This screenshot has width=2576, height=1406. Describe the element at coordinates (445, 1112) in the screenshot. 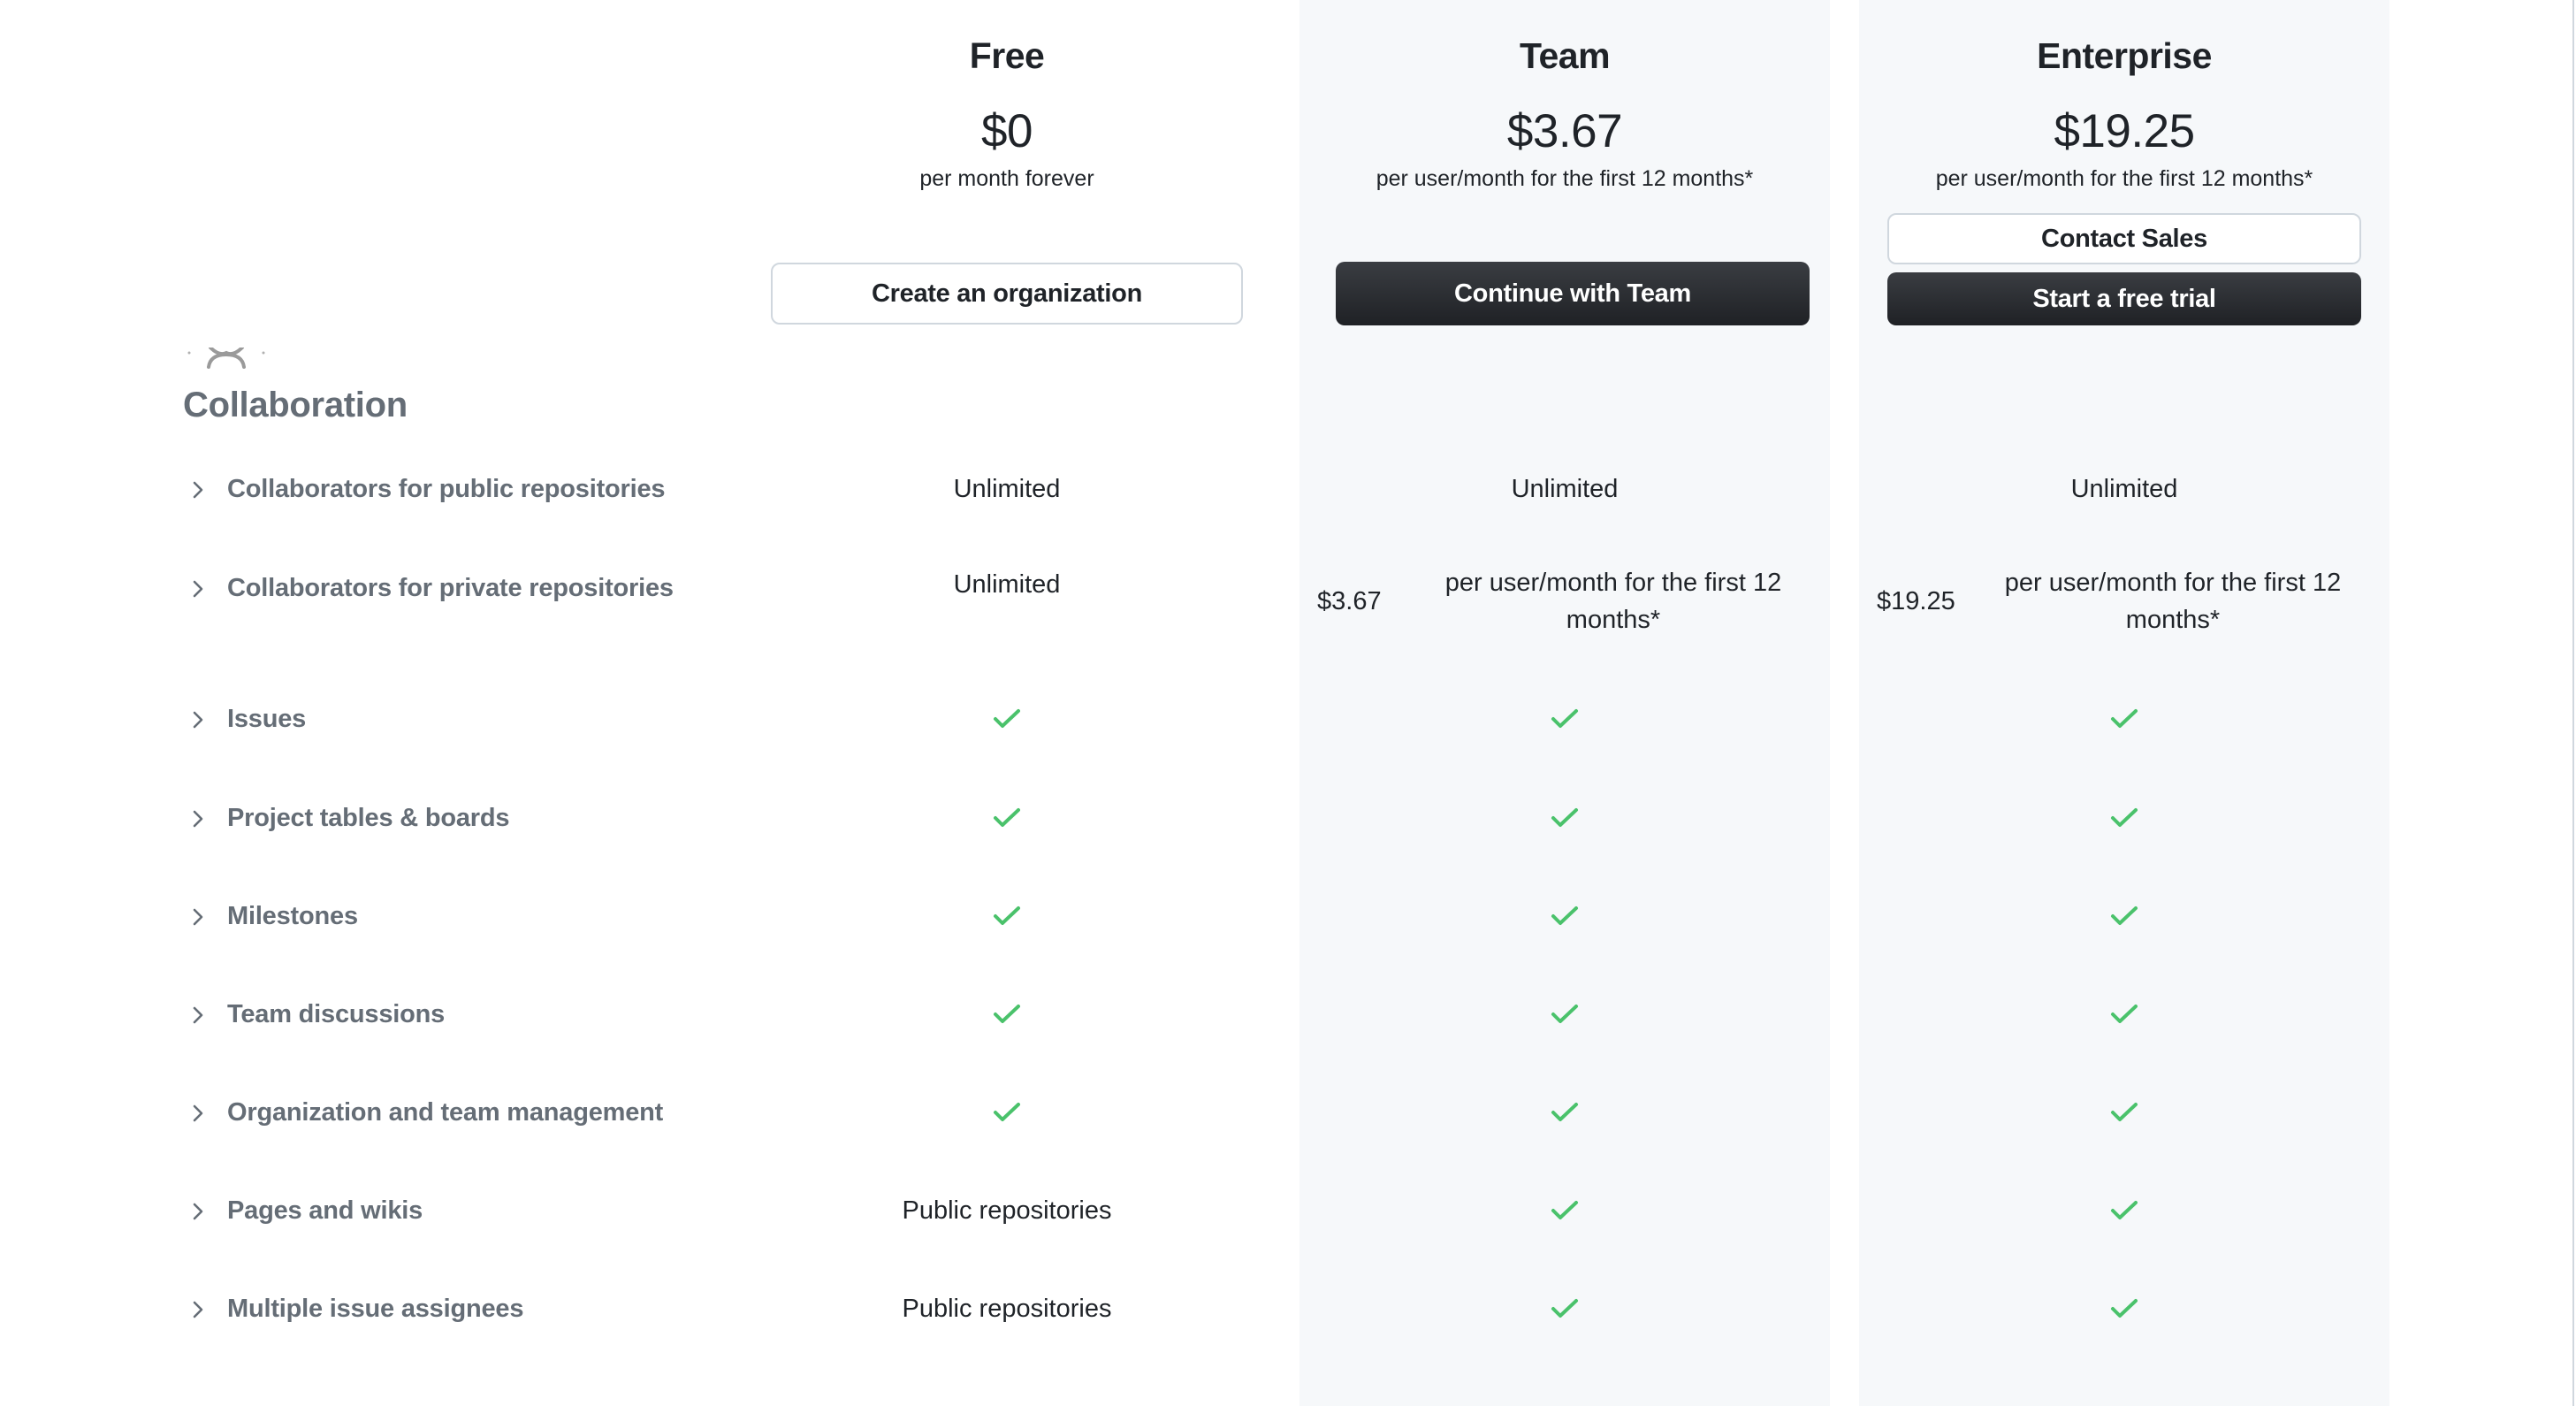

I see `feature-label: Organization and team management` at that location.